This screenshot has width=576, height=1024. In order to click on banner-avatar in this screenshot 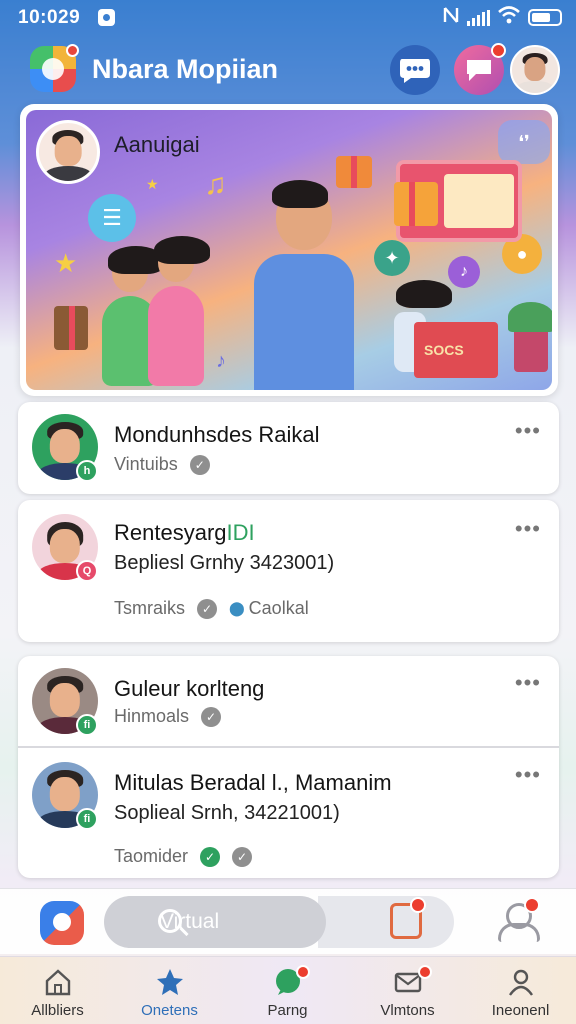, I will do `click(68, 152)`.